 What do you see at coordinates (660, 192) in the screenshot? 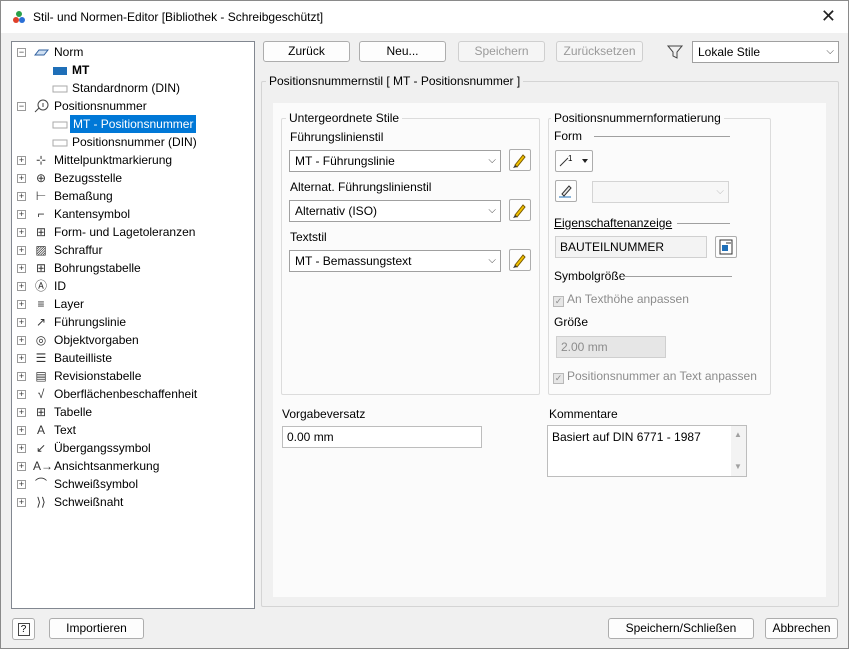
I see `shape-option-select: ⌵` at bounding box center [660, 192].